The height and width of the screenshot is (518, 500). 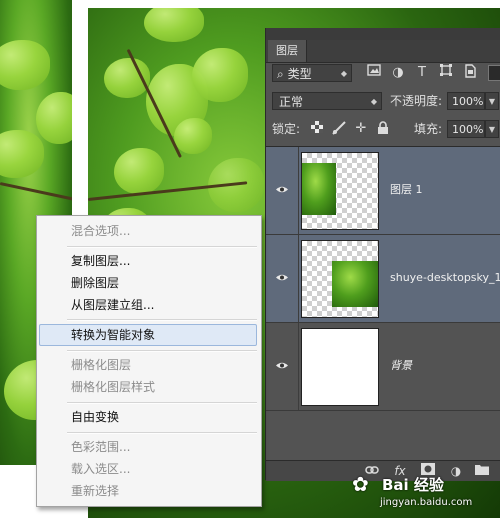 I want to click on menu-item-label: 栅格化图层样式, so click(x=113, y=387).